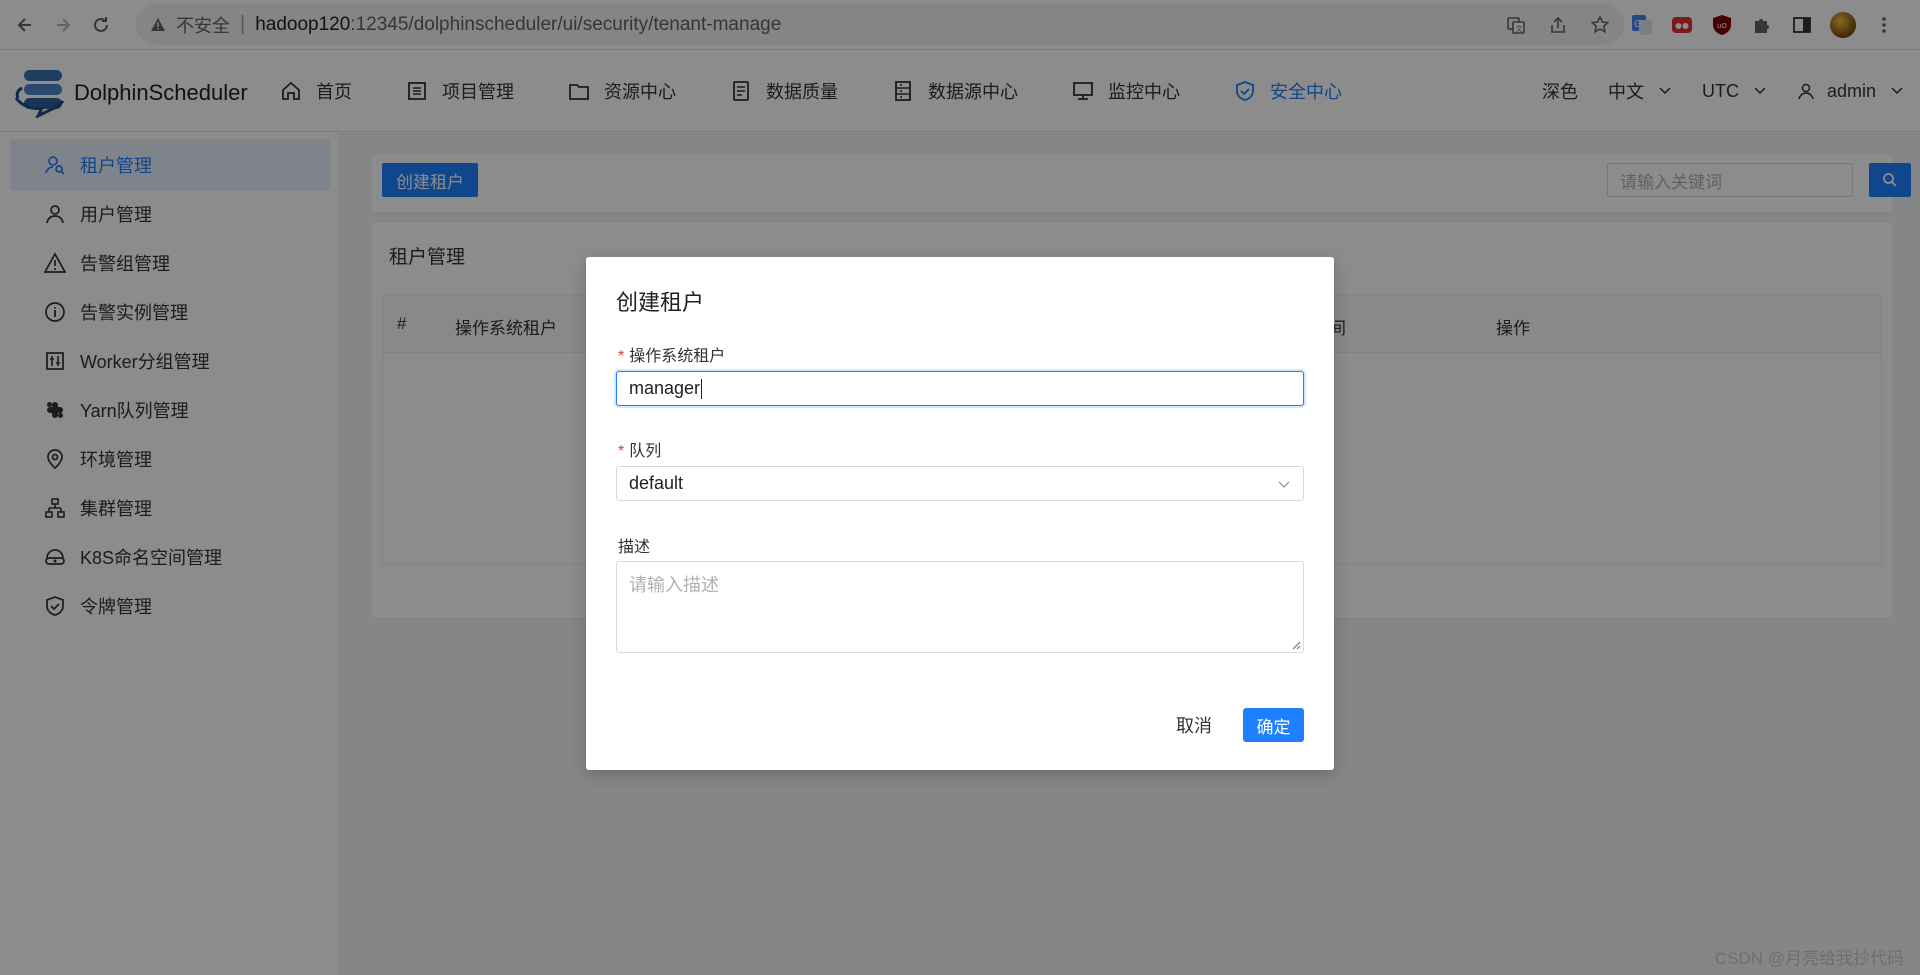 Image resolution: width=1920 pixels, height=975 pixels. What do you see at coordinates (960, 483) in the screenshot?
I see `queue-select: default` at bounding box center [960, 483].